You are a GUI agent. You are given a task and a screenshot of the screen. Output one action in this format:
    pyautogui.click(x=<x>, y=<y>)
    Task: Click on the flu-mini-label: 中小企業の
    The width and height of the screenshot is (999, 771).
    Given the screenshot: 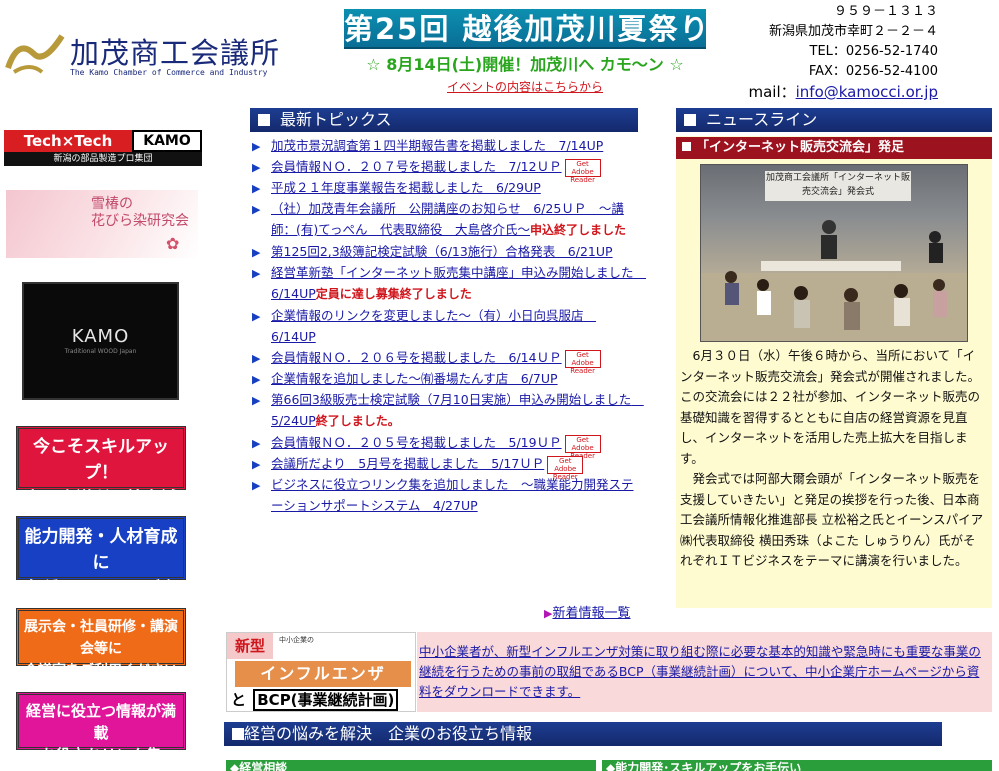 What is the action you would take?
    pyautogui.click(x=296, y=640)
    